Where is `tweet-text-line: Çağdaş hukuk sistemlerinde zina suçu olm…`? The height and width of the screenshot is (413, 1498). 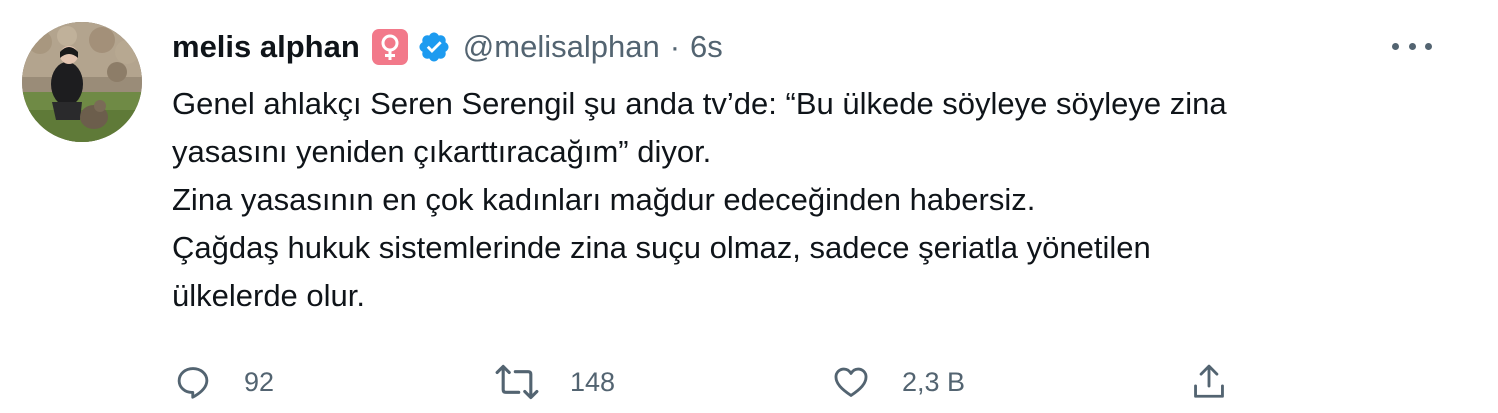 tweet-text-line: Çağdaş hukuk sistemlerinde zina suçu olm… is located at coordinates (661, 247).